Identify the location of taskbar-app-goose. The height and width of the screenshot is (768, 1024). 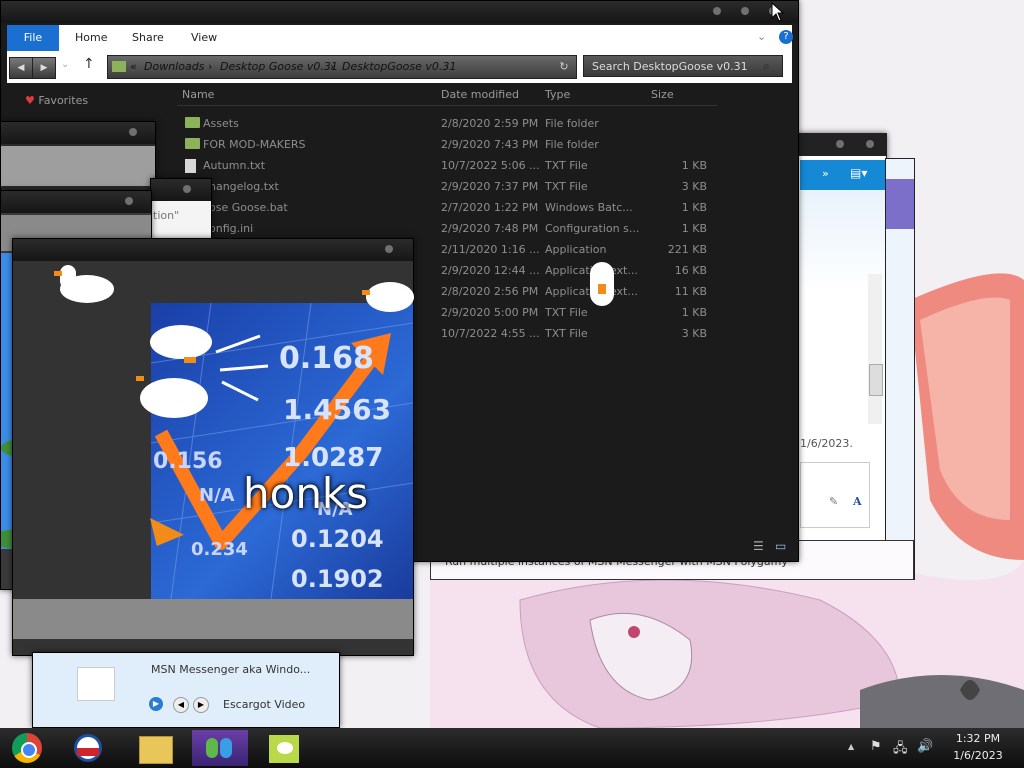
(285, 748).